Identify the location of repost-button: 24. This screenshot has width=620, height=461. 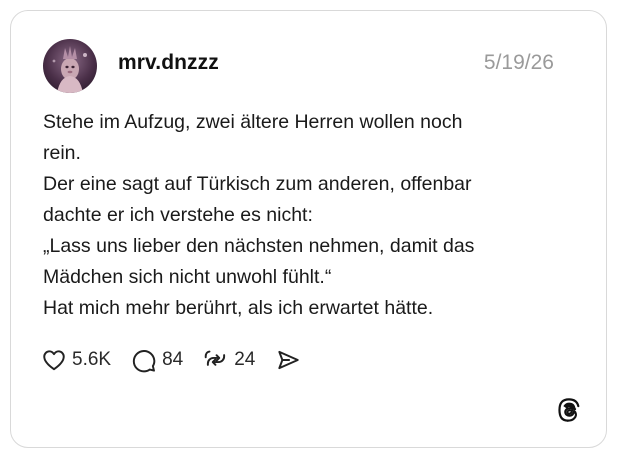
(229, 360).